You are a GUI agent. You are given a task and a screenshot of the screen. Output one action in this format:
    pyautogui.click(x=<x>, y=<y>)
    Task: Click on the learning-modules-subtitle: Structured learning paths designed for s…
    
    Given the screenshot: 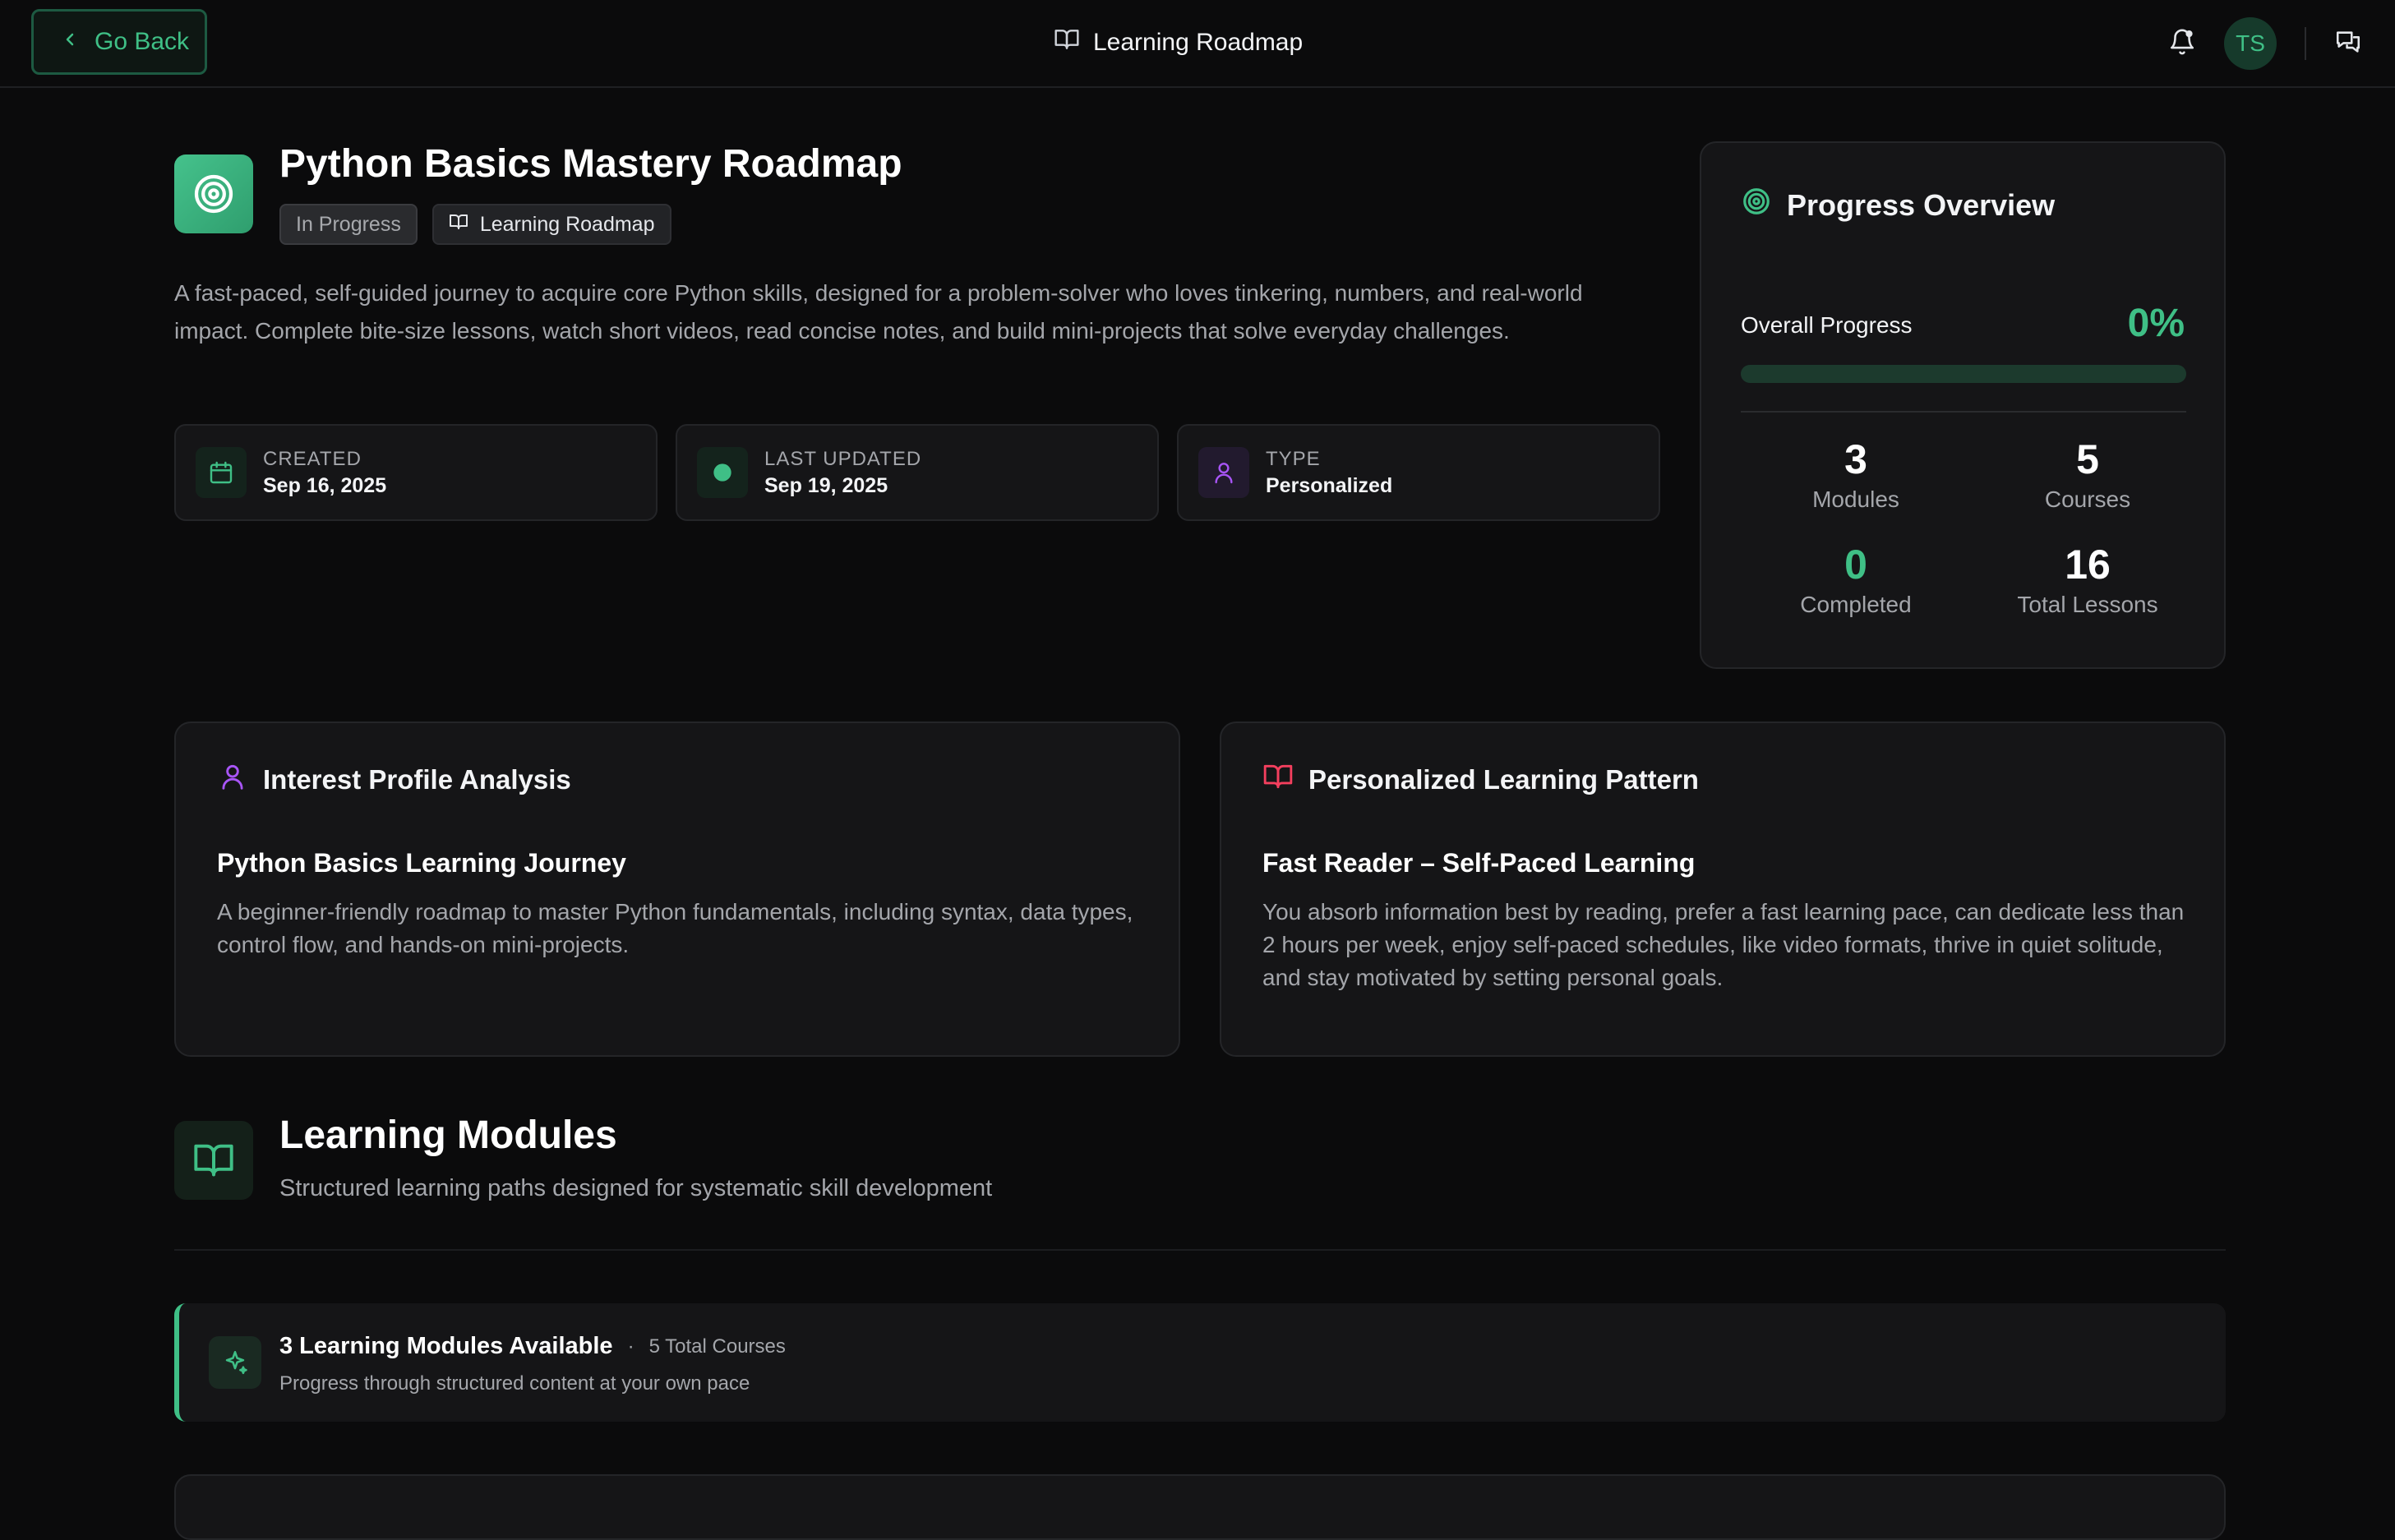 What is the action you would take?
    pyautogui.click(x=636, y=1188)
    